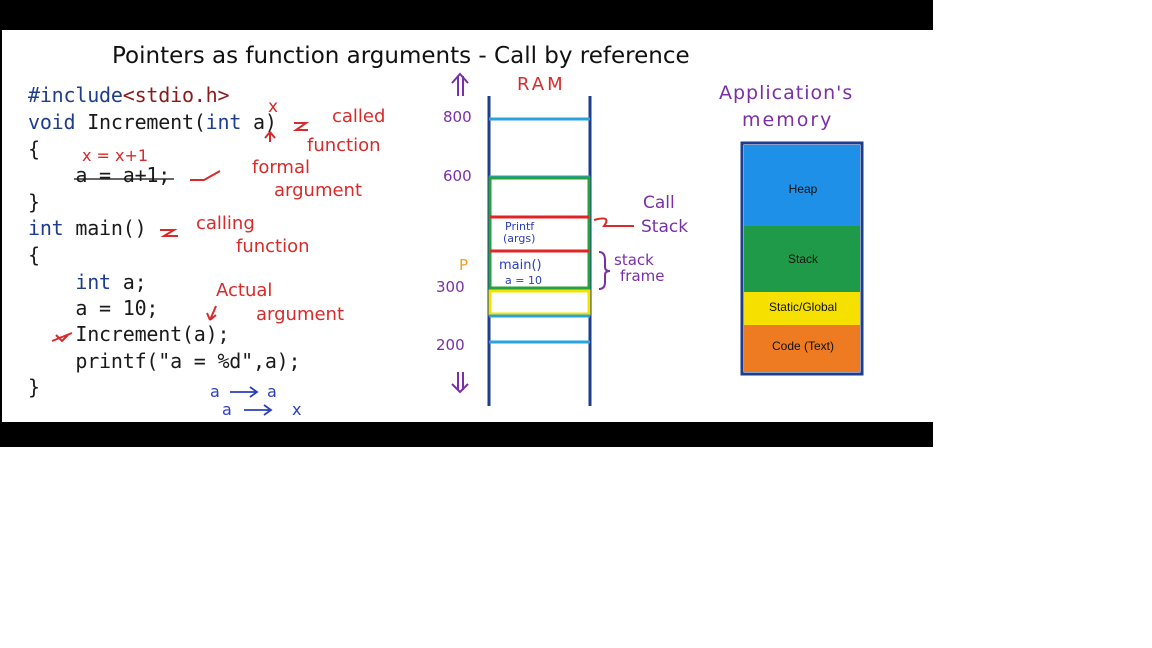 This screenshot has width=1152, height=648. I want to click on map1-right: a, so click(272, 391).